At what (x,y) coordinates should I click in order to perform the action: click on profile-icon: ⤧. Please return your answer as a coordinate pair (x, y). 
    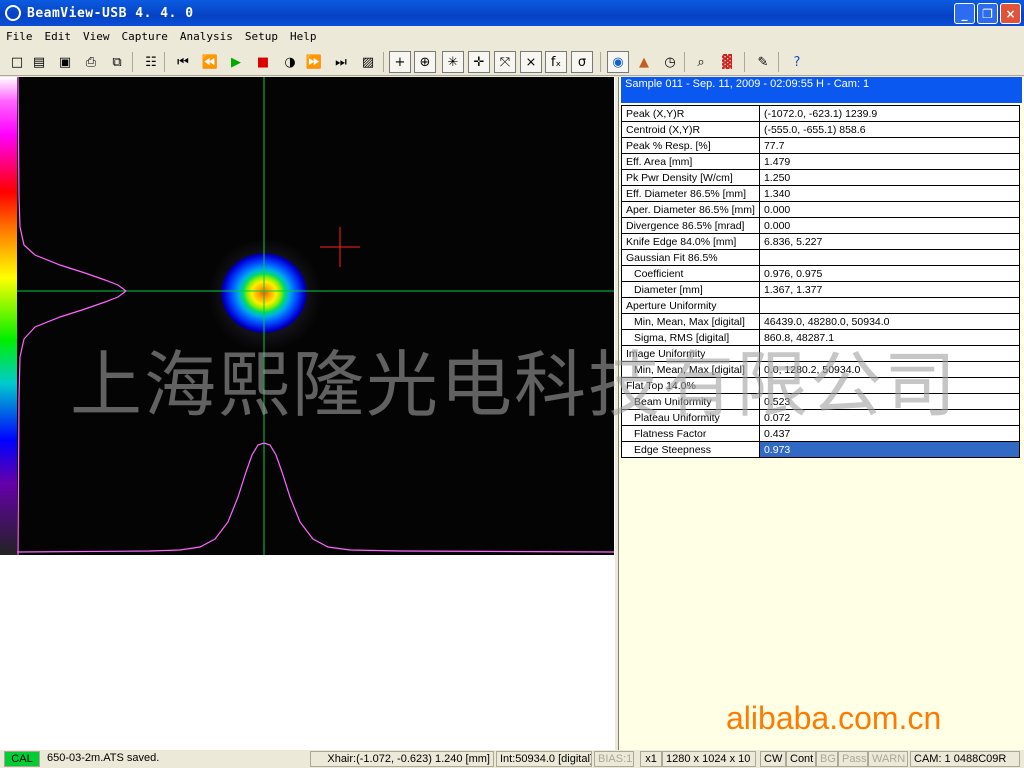
    Looking at the image, I should click on (505, 62).